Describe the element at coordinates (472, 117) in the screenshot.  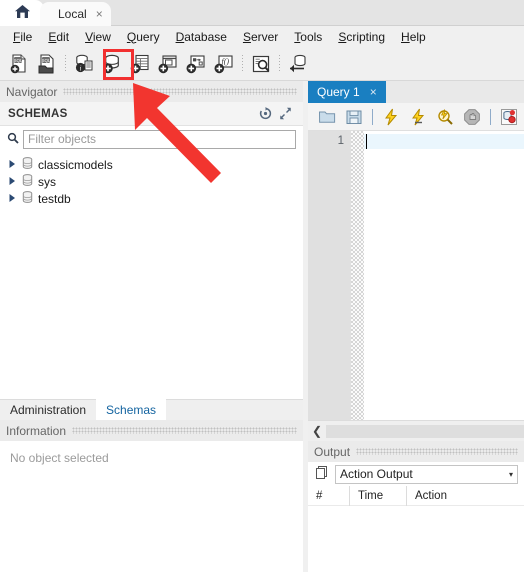
I see `stop-icon` at that location.